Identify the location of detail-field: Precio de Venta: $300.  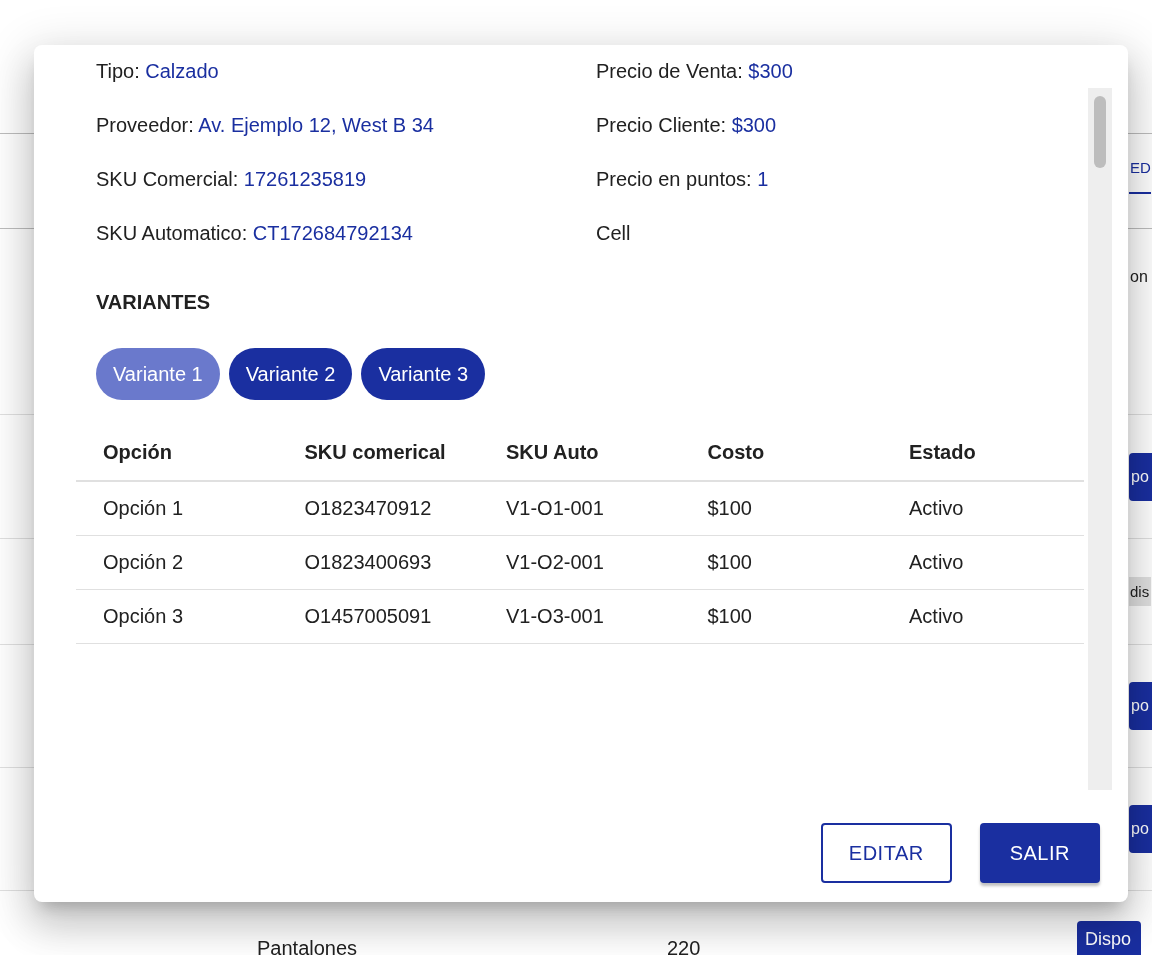
(840, 71).